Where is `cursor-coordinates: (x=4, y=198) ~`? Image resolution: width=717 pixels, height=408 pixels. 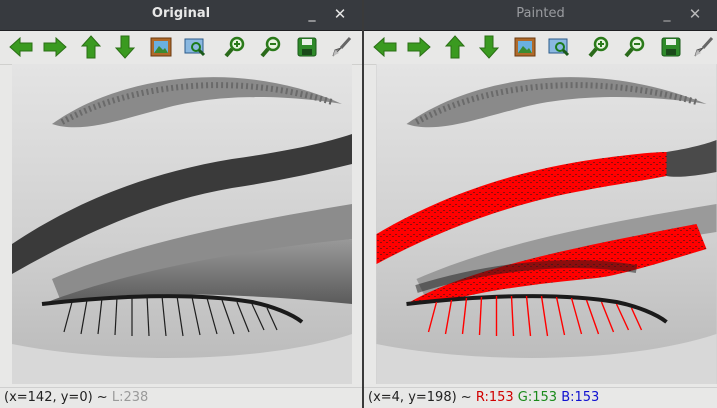 cursor-coordinates: (x=4, y=198) ~ is located at coordinates (422, 397).